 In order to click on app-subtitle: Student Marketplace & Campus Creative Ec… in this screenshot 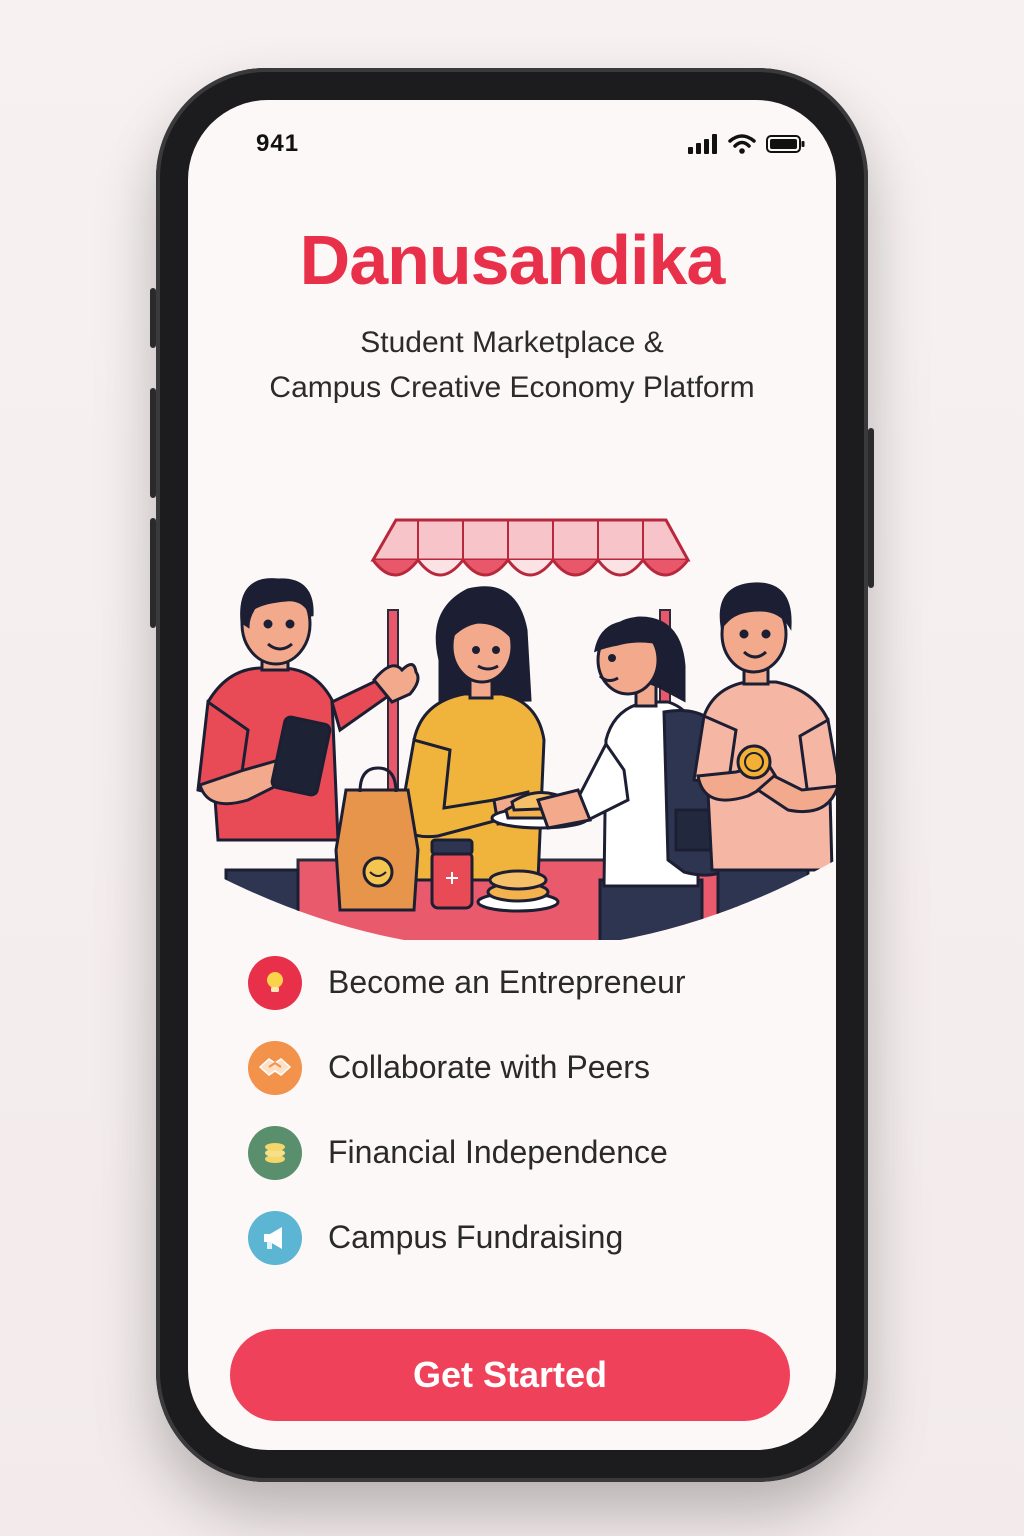, I will do `click(512, 365)`.